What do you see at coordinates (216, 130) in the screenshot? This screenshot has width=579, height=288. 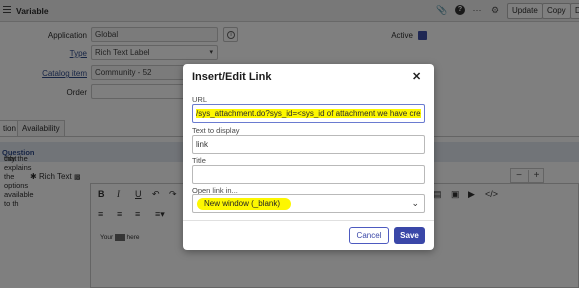 I see `text-to-display-label: Text to display` at bounding box center [216, 130].